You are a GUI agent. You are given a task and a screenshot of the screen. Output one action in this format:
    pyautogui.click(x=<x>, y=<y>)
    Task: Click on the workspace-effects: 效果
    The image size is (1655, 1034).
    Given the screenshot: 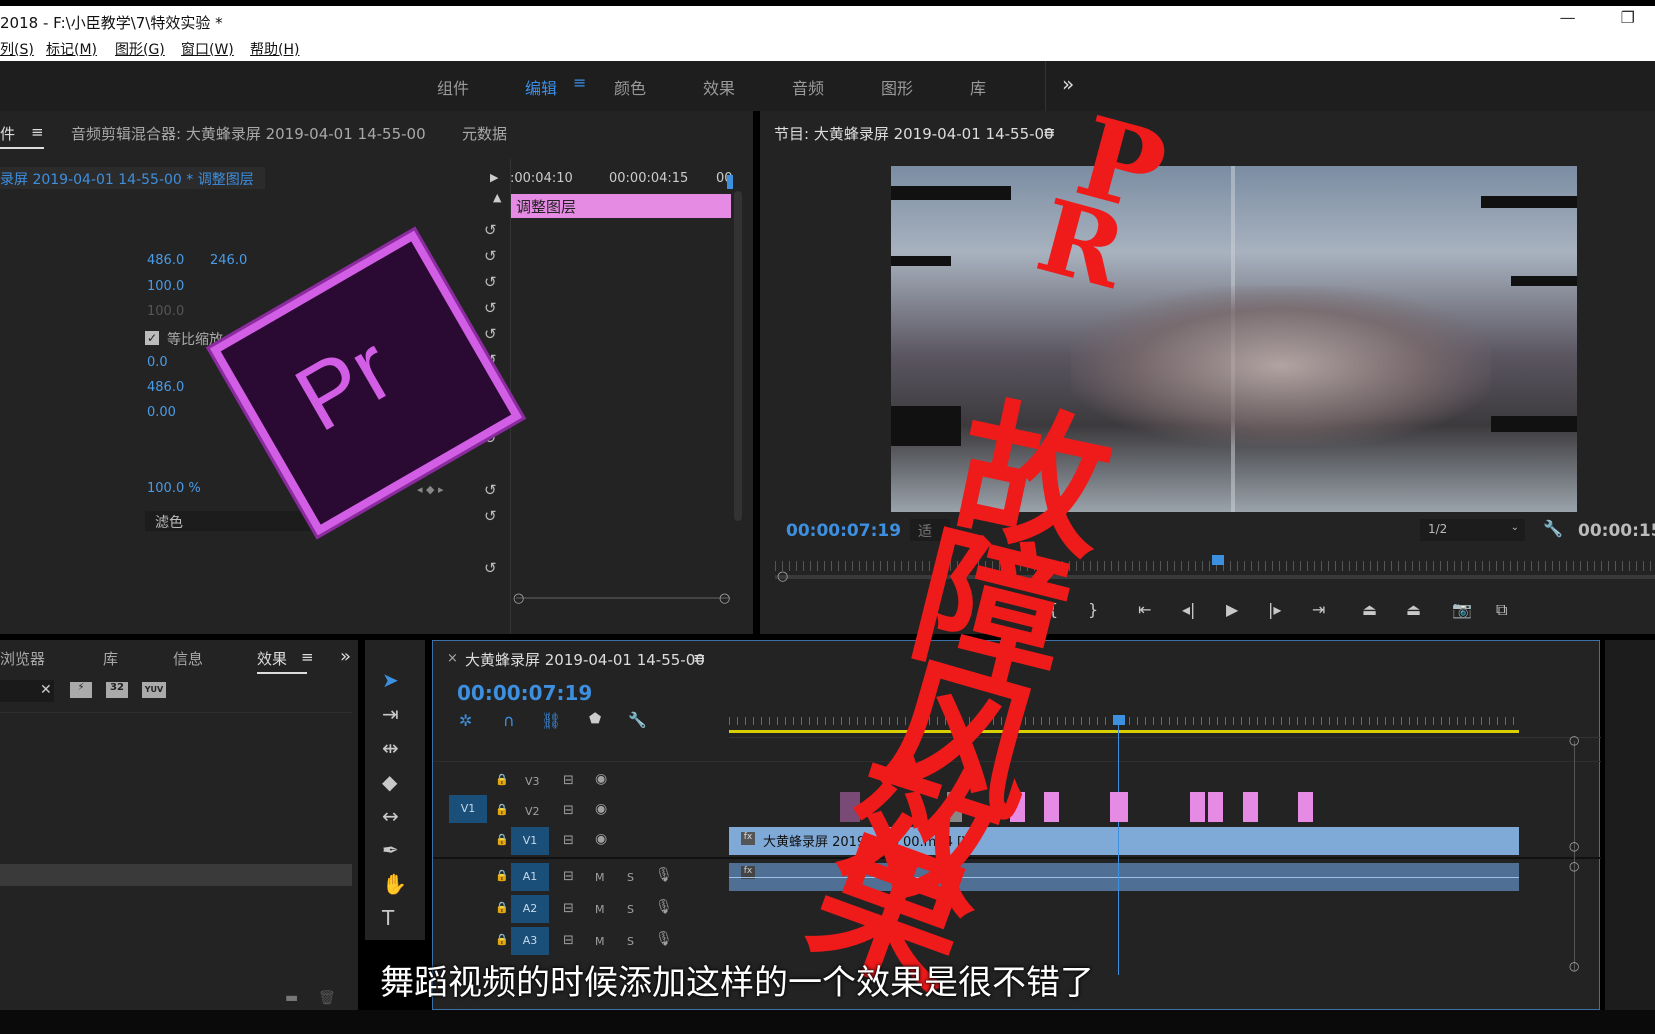 What is the action you would take?
    pyautogui.click(x=719, y=87)
    